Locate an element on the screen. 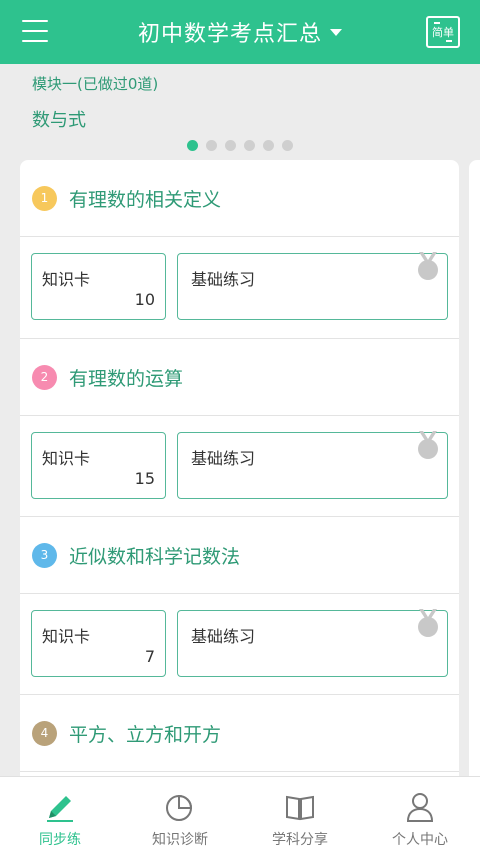  tab-sync-practice: 同步练 is located at coordinates (60, 815).